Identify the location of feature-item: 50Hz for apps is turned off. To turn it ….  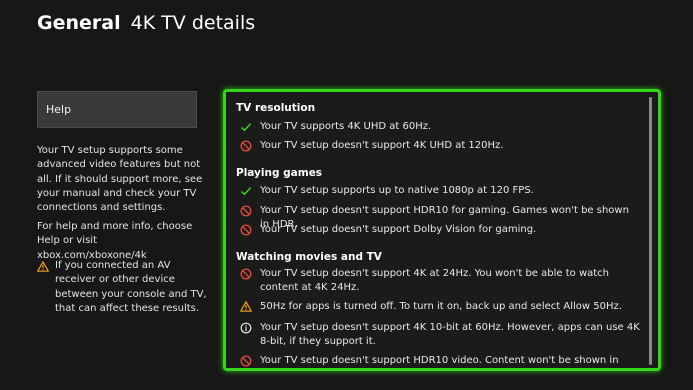
(440, 307).